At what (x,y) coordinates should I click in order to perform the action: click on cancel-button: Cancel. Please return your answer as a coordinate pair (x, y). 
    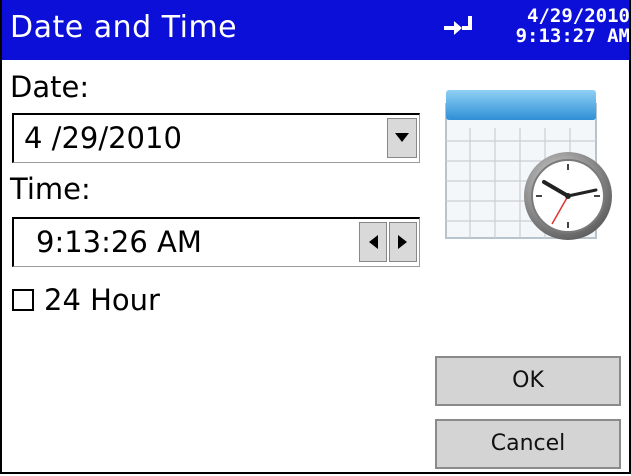
    Looking at the image, I should click on (528, 444).